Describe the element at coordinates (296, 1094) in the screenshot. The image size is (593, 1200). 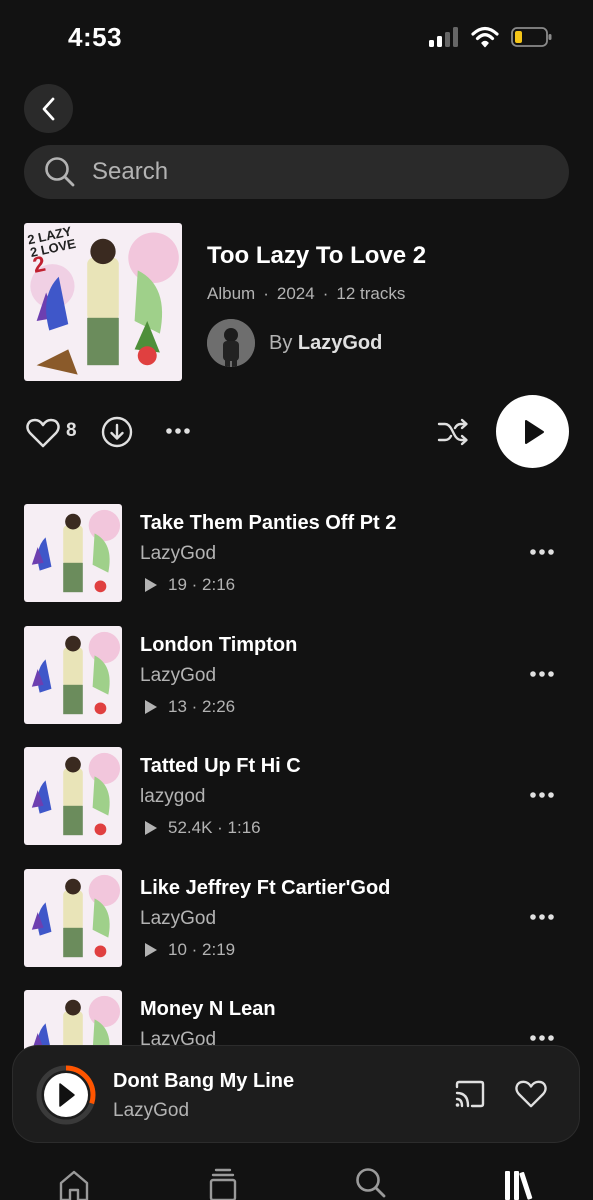
I see `mini-player: Dont Bang My Line LazyGod` at that location.